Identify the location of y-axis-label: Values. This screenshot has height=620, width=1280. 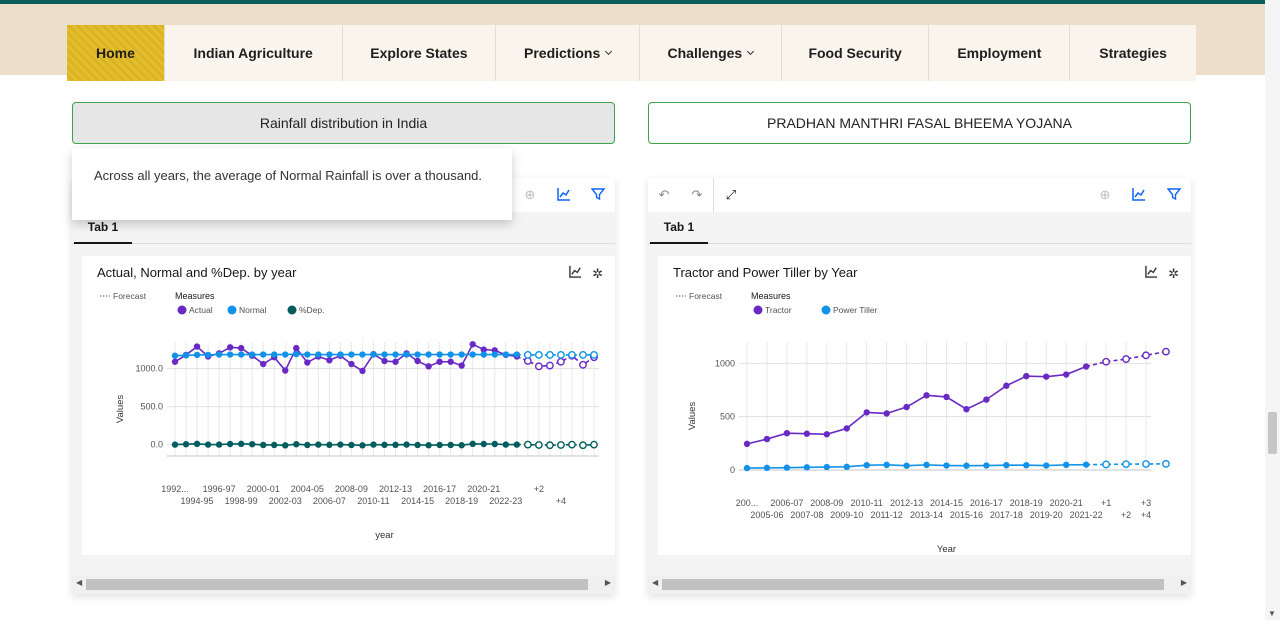
(120, 409).